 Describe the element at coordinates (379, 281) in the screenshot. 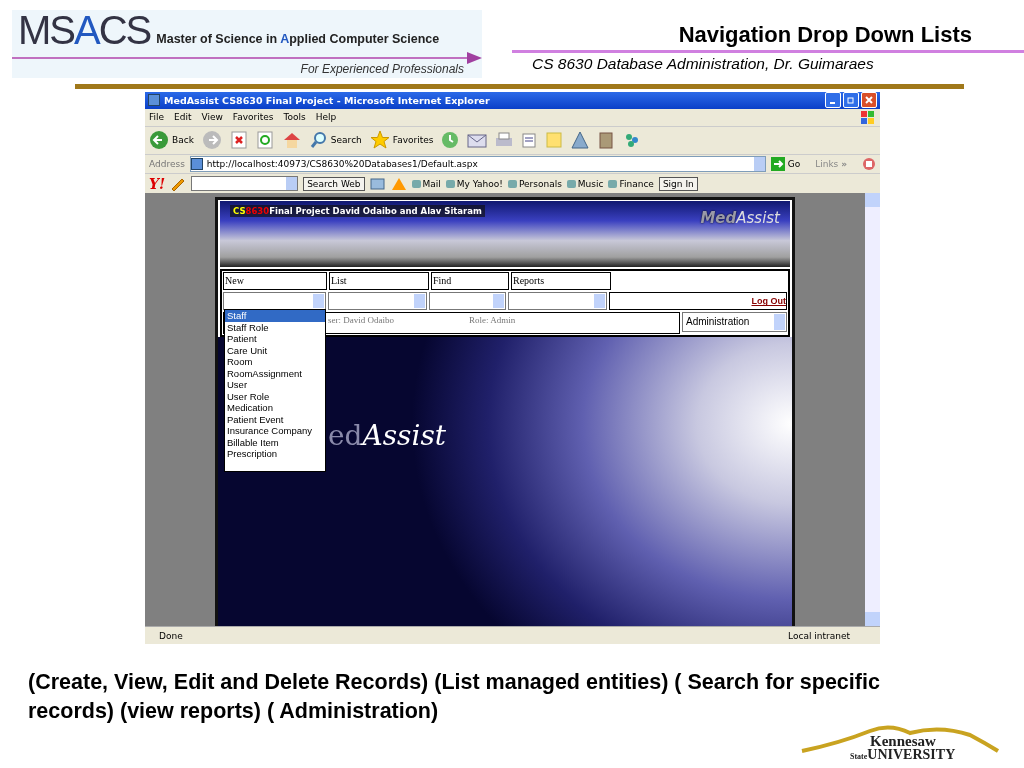

I see `nav-label: List` at that location.